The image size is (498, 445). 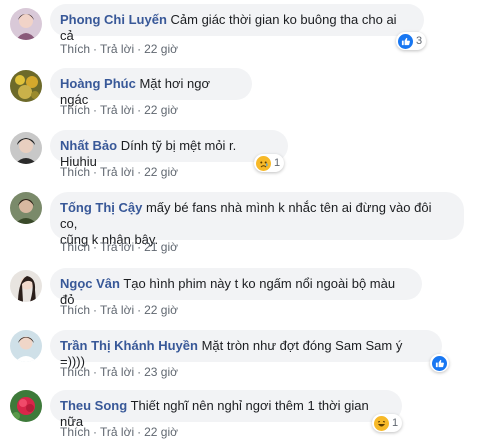 I want to click on comment-author: Nhất Bảo, so click(x=88, y=145).